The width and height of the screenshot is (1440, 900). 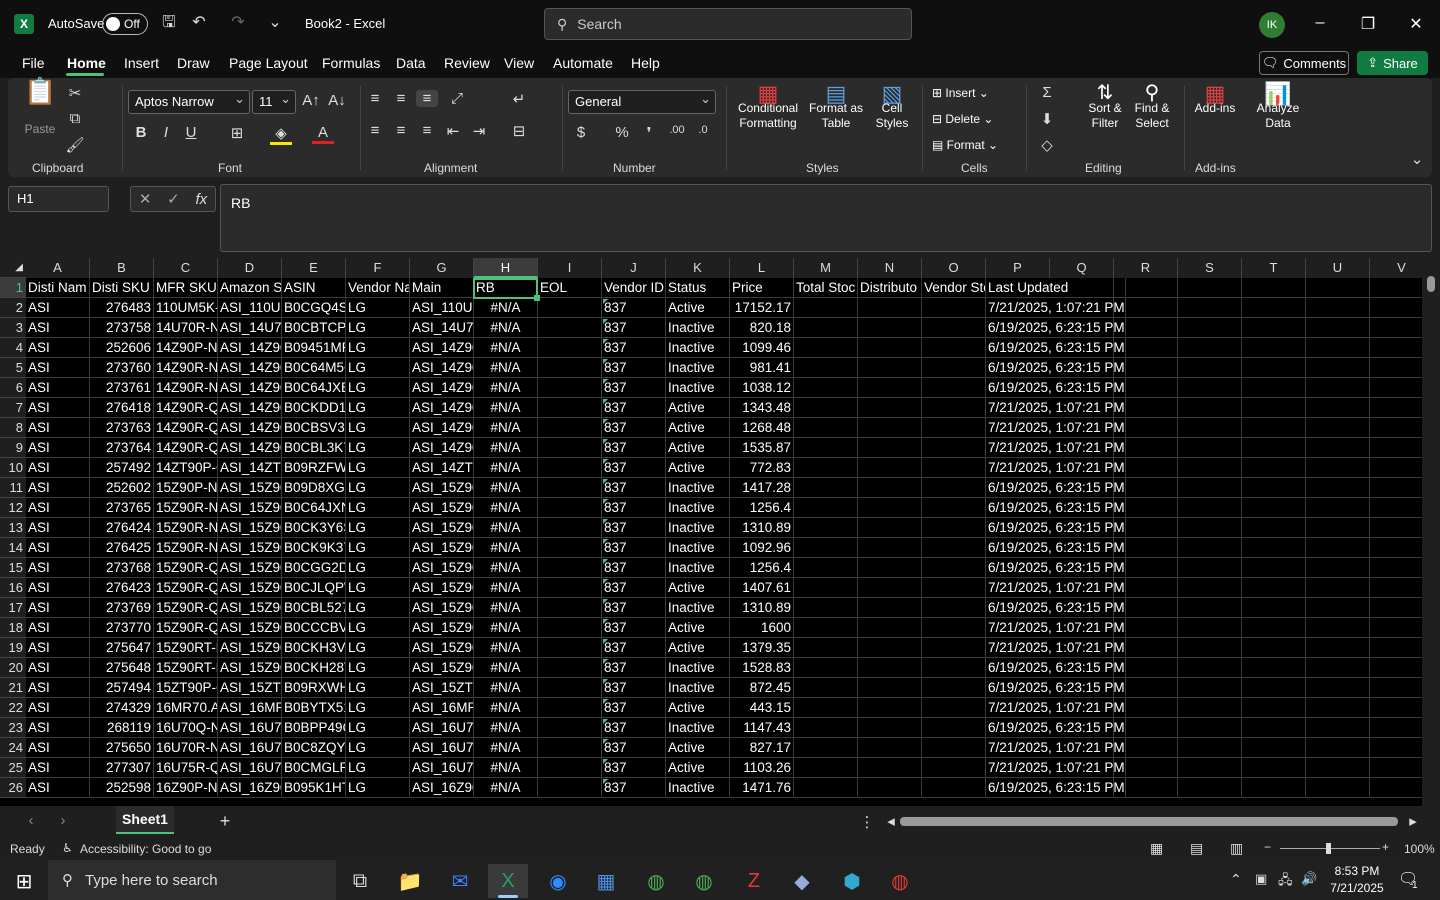 What do you see at coordinates (506, 668) in the screenshot?
I see `table-cell: #N/A` at bounding box center [506, 668].